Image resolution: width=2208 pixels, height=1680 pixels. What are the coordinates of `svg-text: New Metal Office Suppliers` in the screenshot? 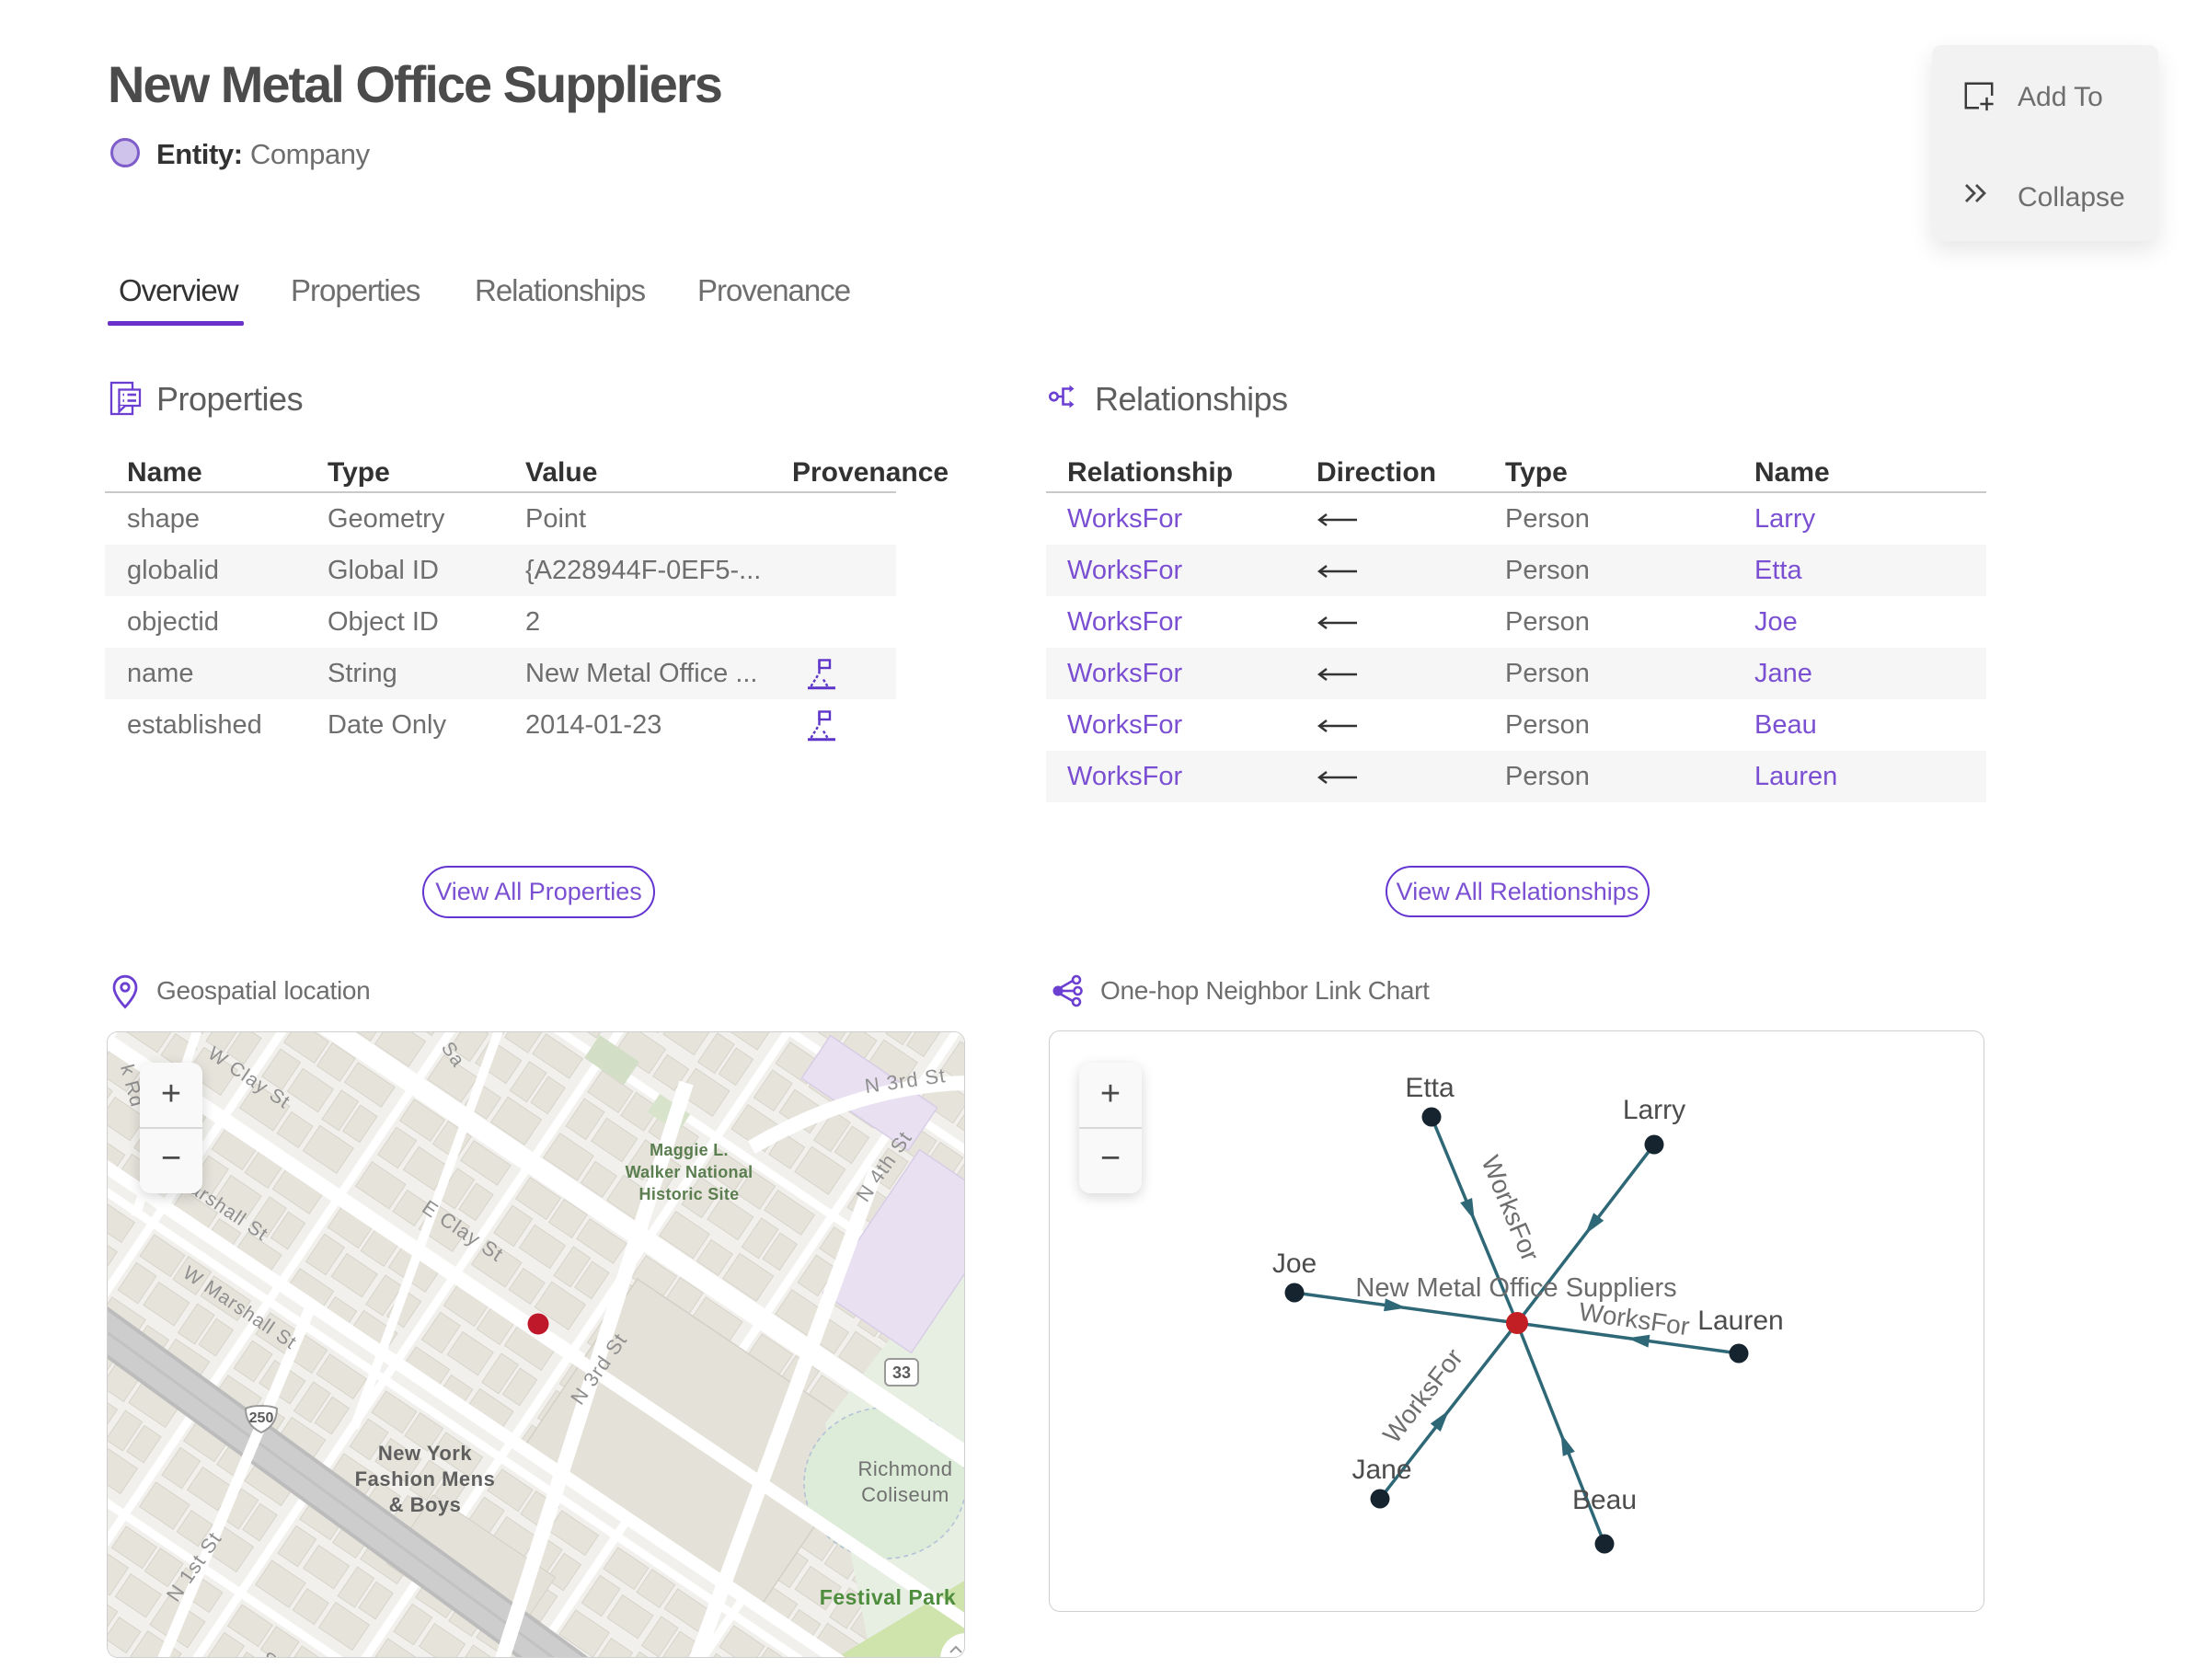 It's located at (1515, 1288).